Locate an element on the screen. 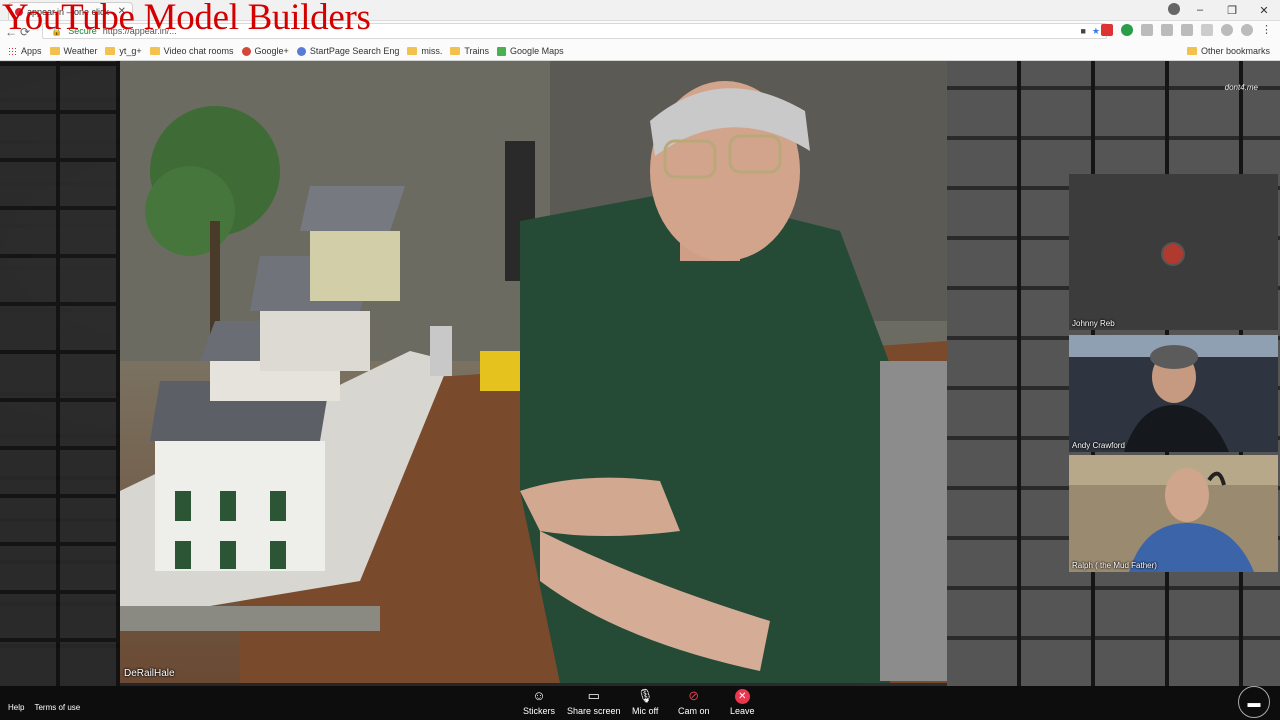 This screenshot has height=720, width=1280. browser-titlebar: appear.in – one click ✕ – ❐ ✕ is located at coordinates (640, 10).